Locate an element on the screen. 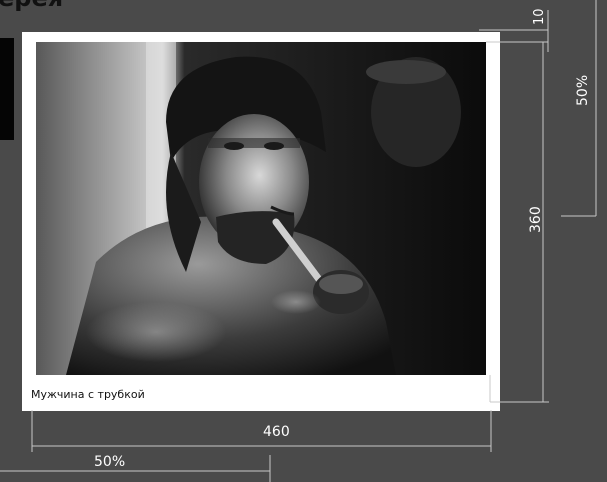 This screenshot has height=482, width=607. dimension-height-label: 360 is located at coordinates (536, 219).